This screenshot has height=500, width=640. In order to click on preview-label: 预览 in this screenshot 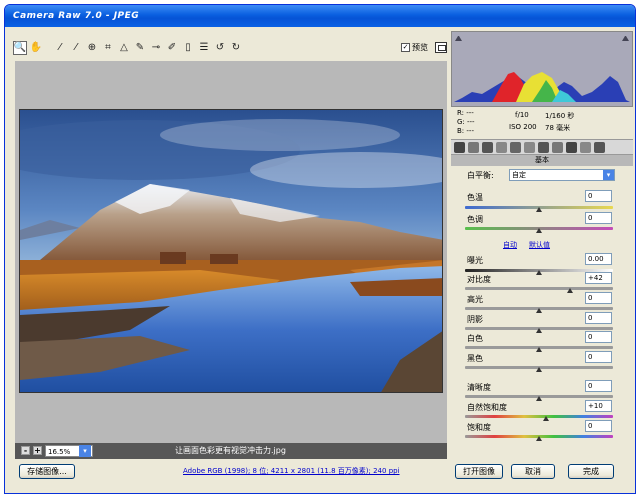, I will do `click(420, 47)`.